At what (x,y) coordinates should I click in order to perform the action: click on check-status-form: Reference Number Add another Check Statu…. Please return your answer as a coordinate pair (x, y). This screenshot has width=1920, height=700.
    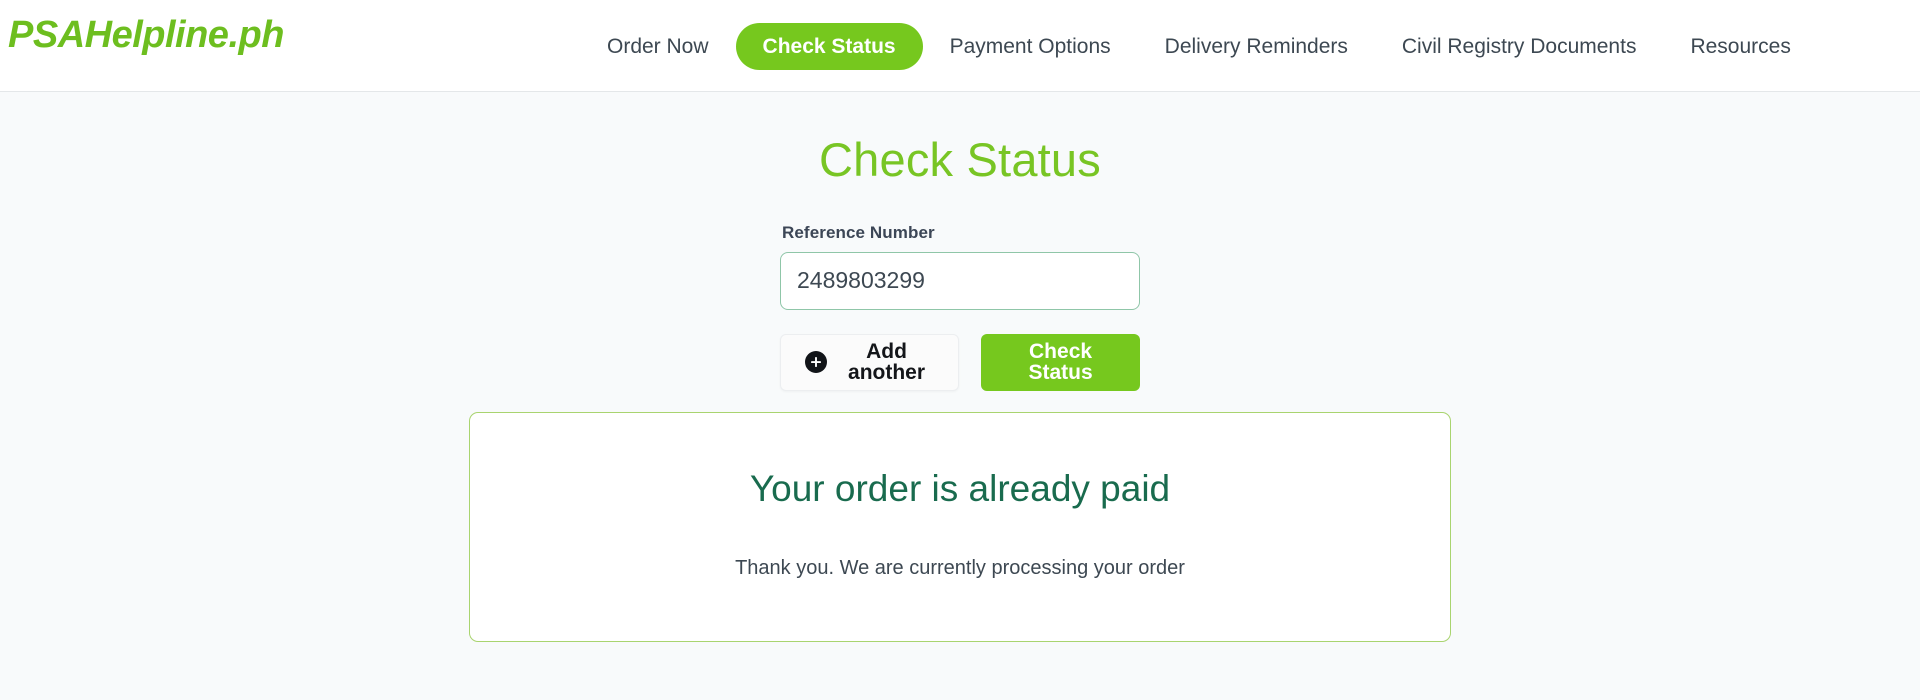
    Looking at the image, I should click on (960, 288).